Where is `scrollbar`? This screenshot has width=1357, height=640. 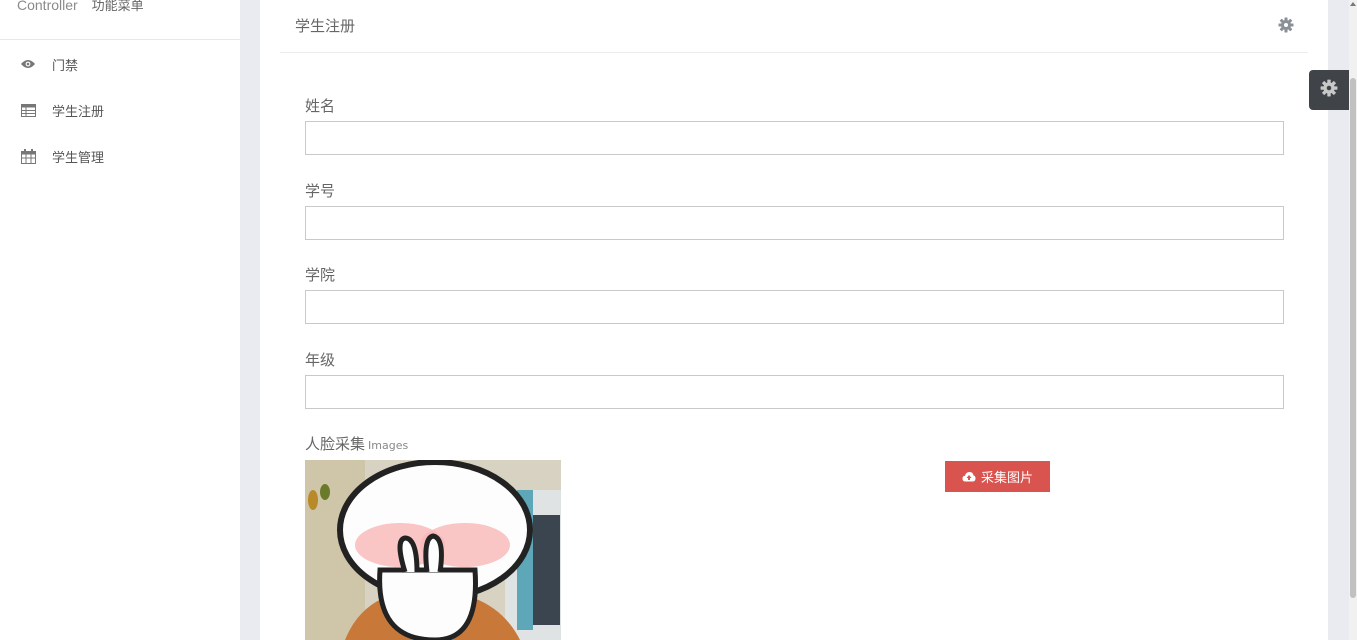 scrollbar is located at coordinates (1353, 320).